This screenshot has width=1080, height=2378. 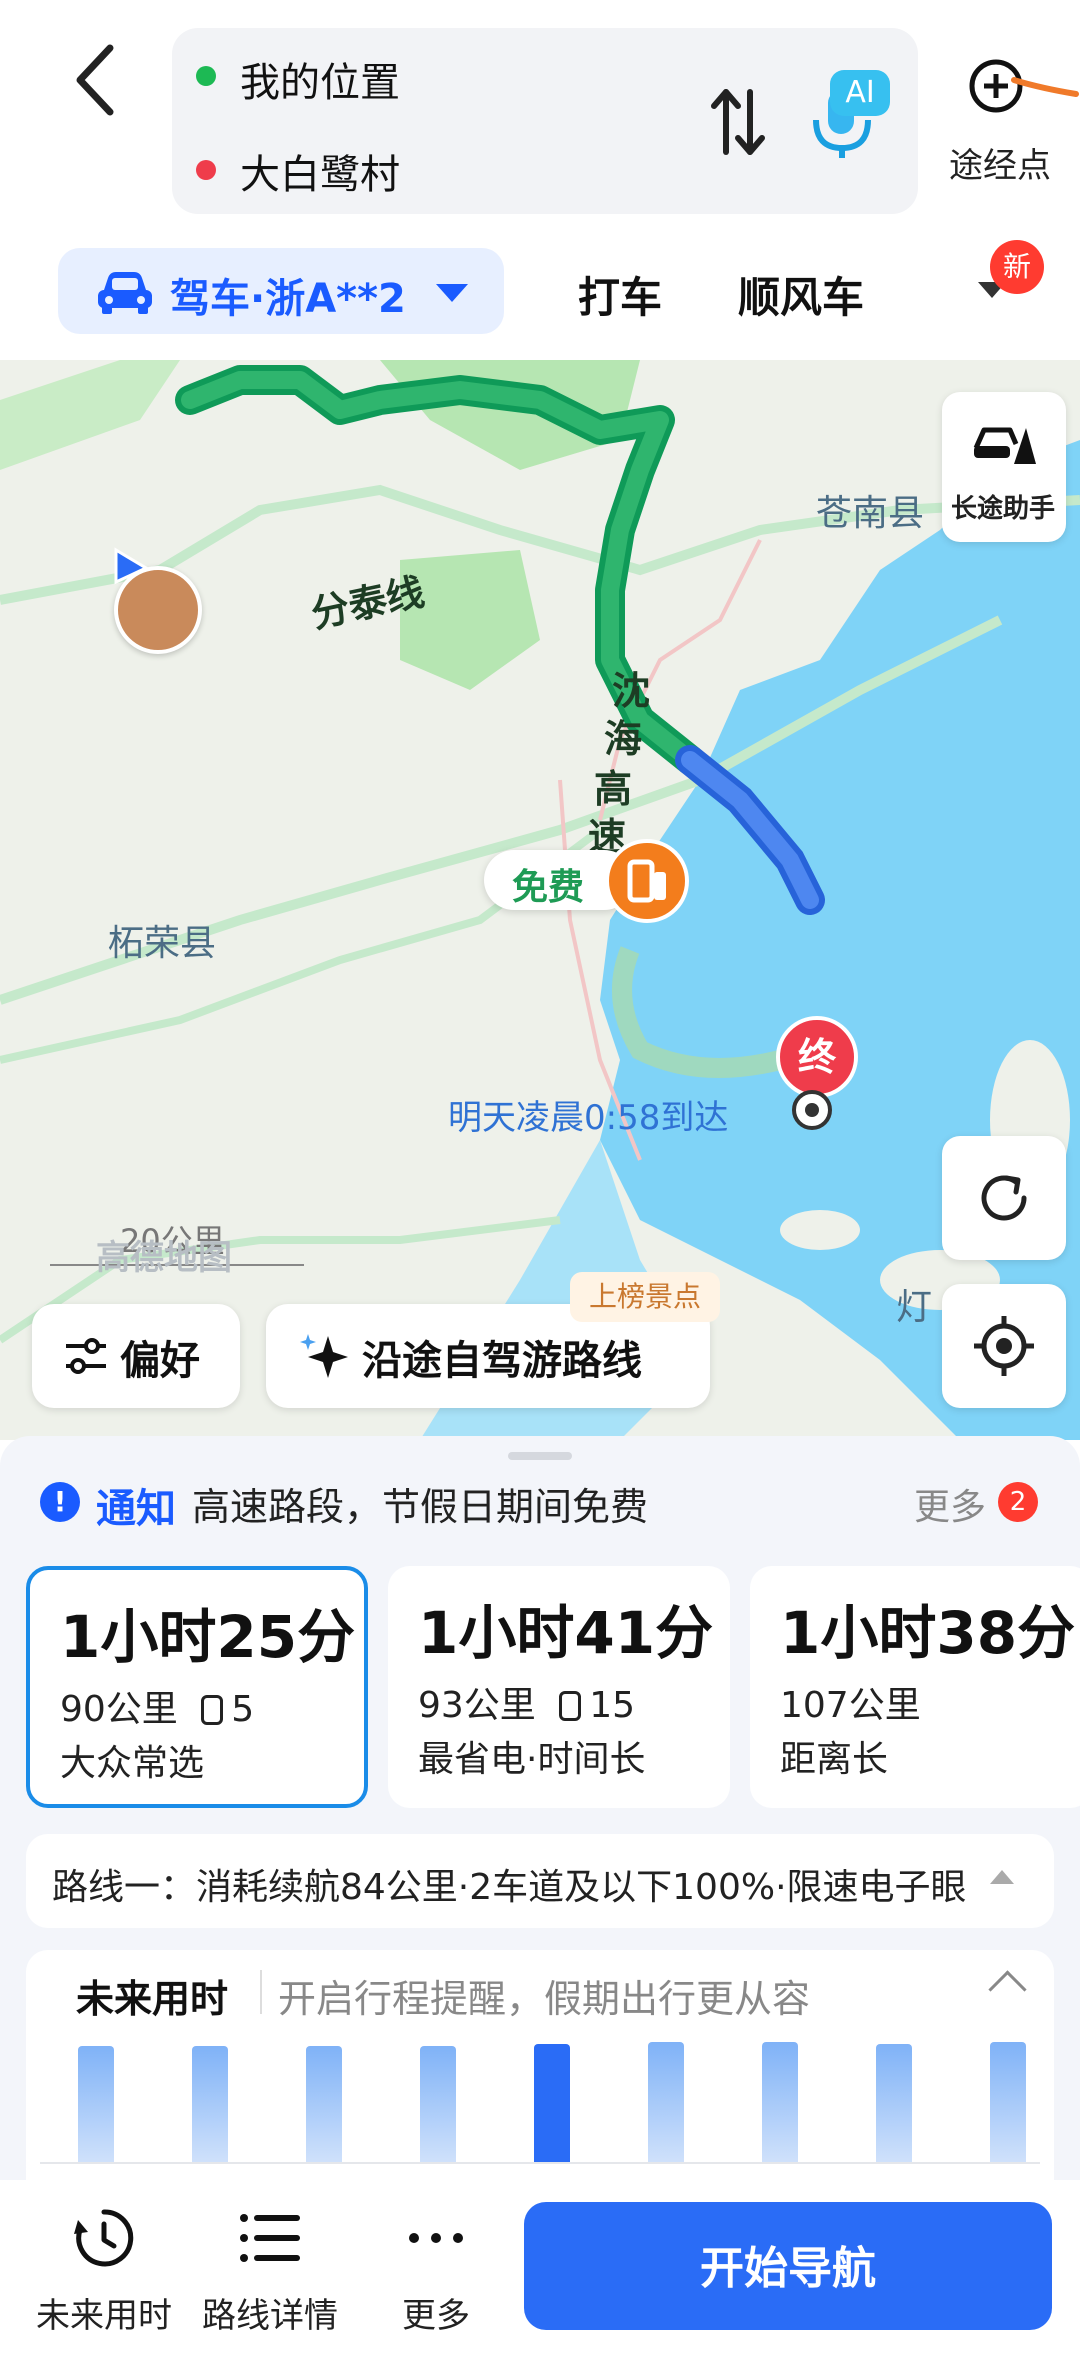 What do you see at coordinates (801, 294) in the screenshot?
I see `tab-carpool: 顺风车` at bounding box center [801, 294].